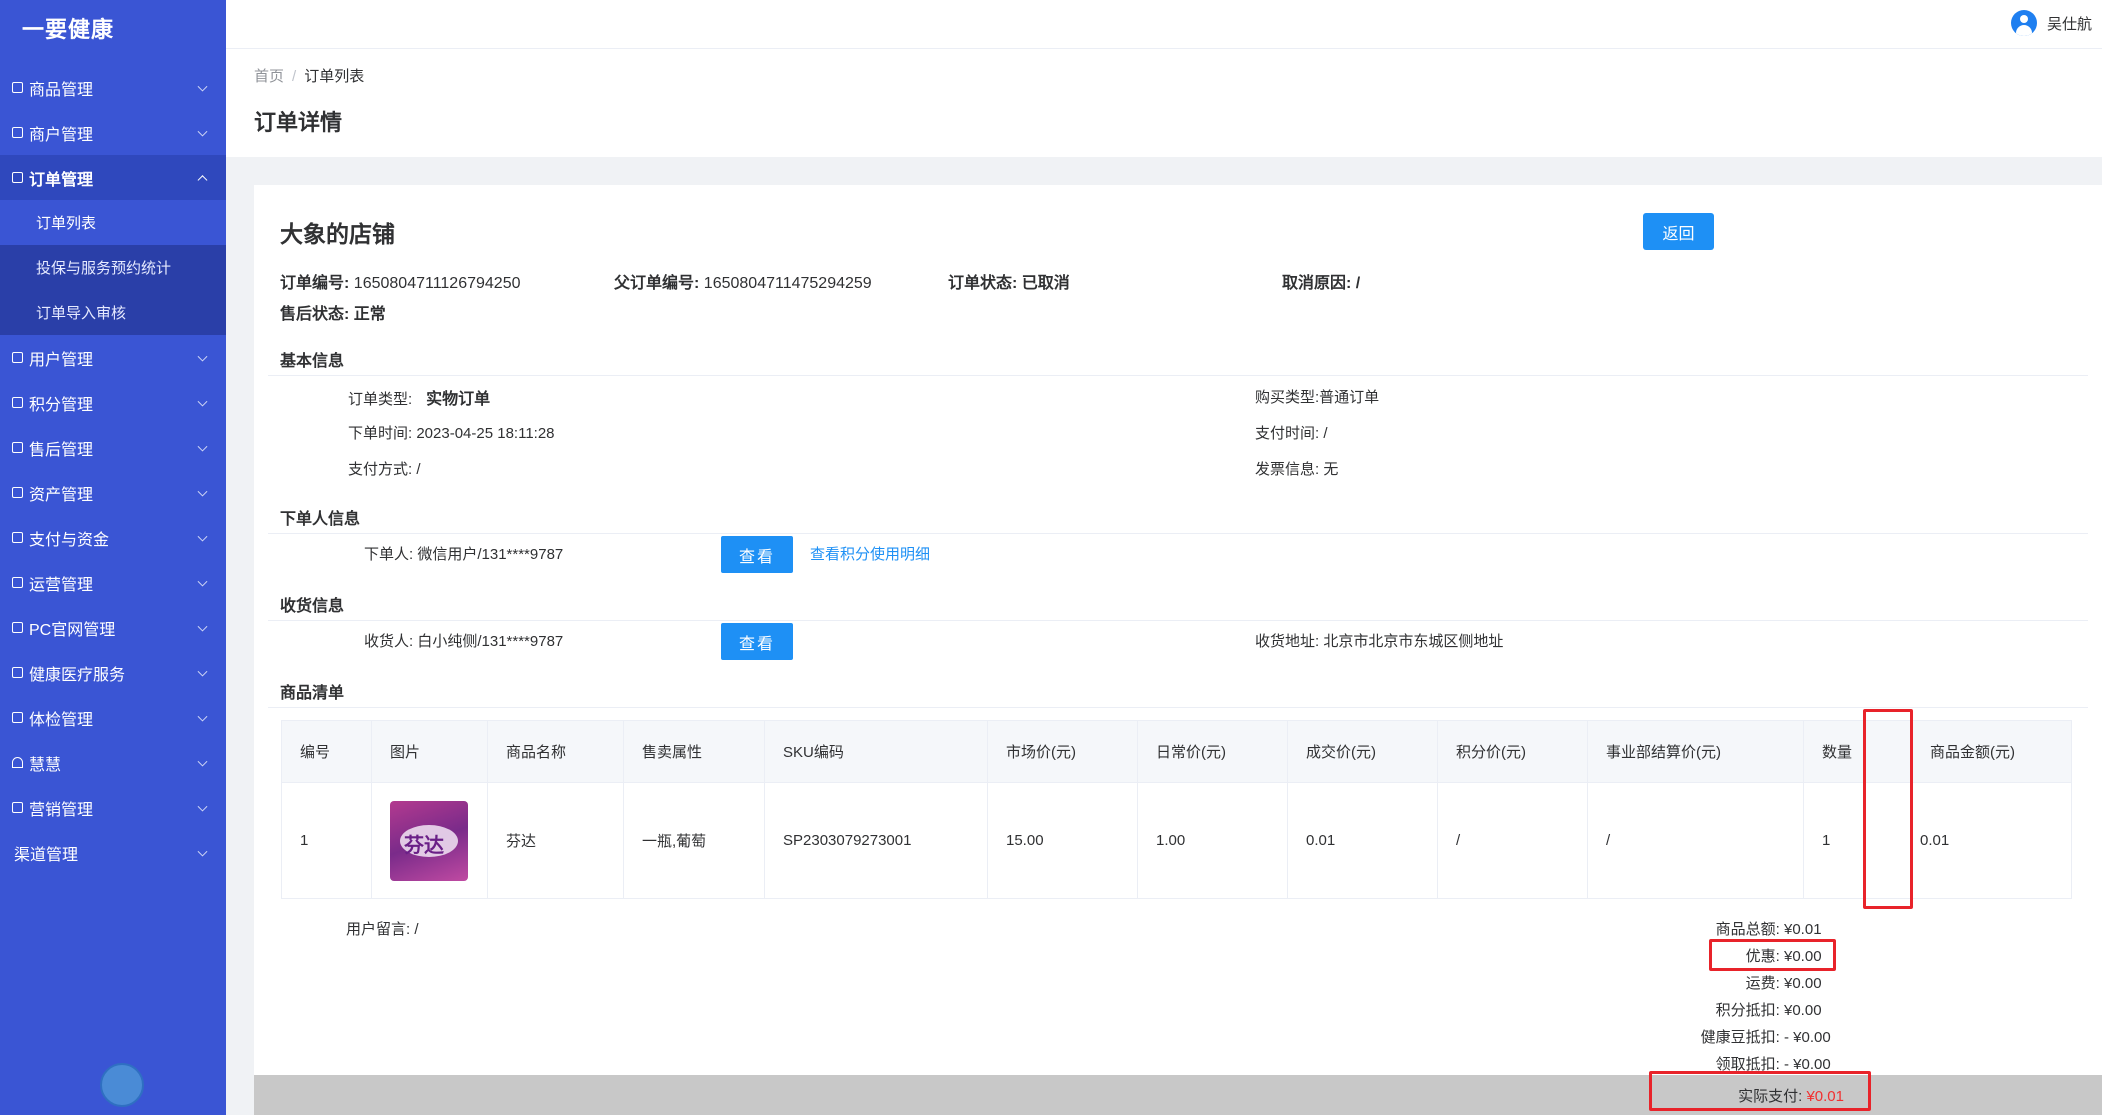 The image size is (2102, 1115). Describe the element at coordinates (320, 519) in the screenshot. I see `buyer-info-title: 下单人信息` at that location.